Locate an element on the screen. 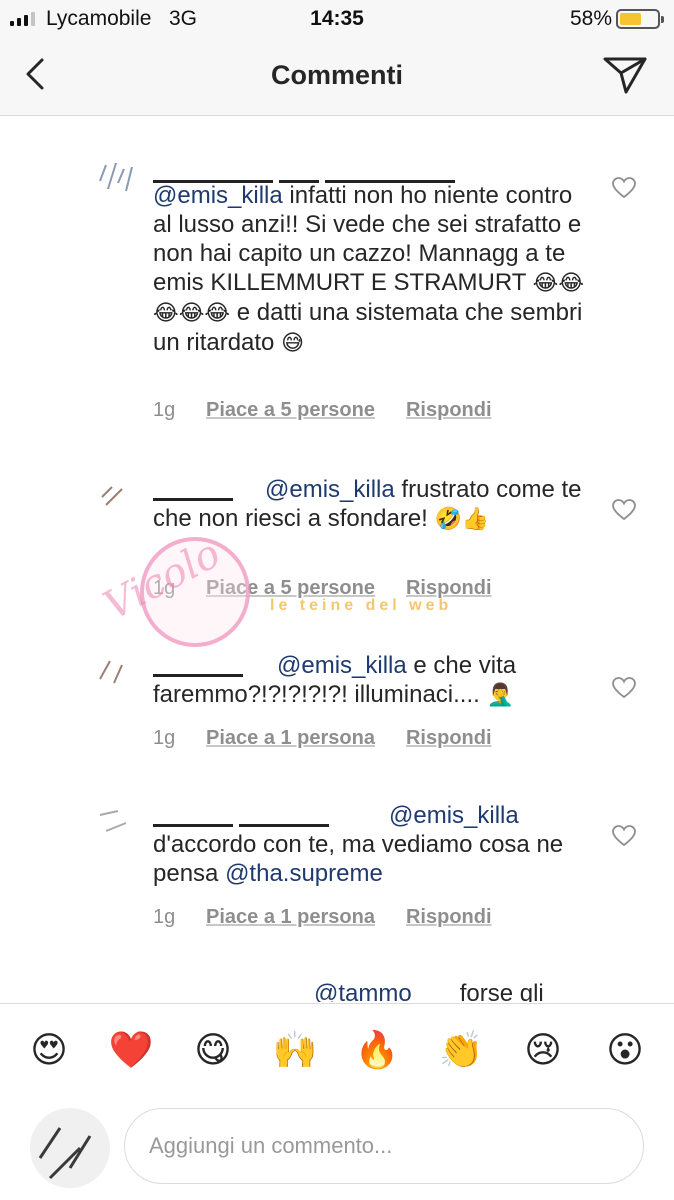  comment-input is located at coordinates (384, 1146).